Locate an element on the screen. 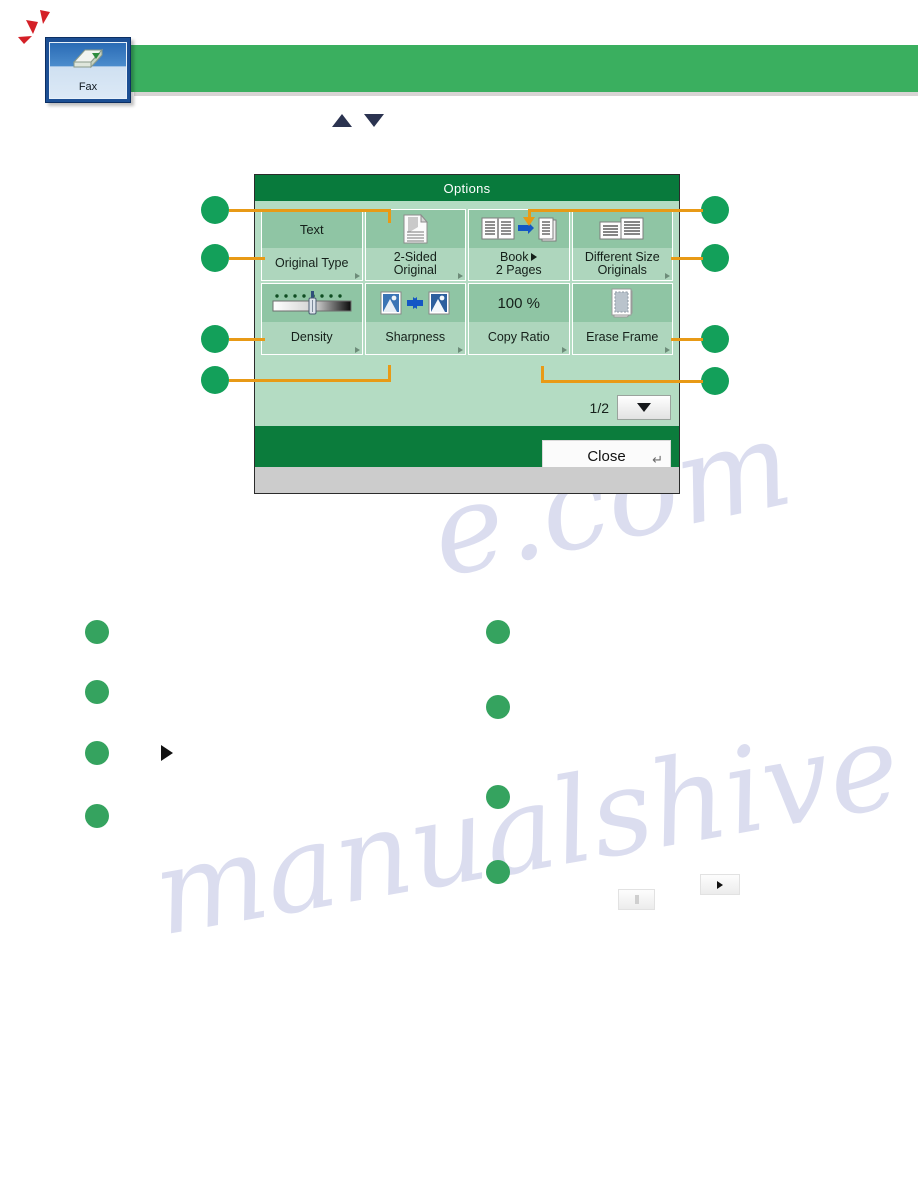 Image resolution: width=918 pixels, height=1188 pixels. erase-frame-label-area: Erase Frame is located at coordinates (622, 338).